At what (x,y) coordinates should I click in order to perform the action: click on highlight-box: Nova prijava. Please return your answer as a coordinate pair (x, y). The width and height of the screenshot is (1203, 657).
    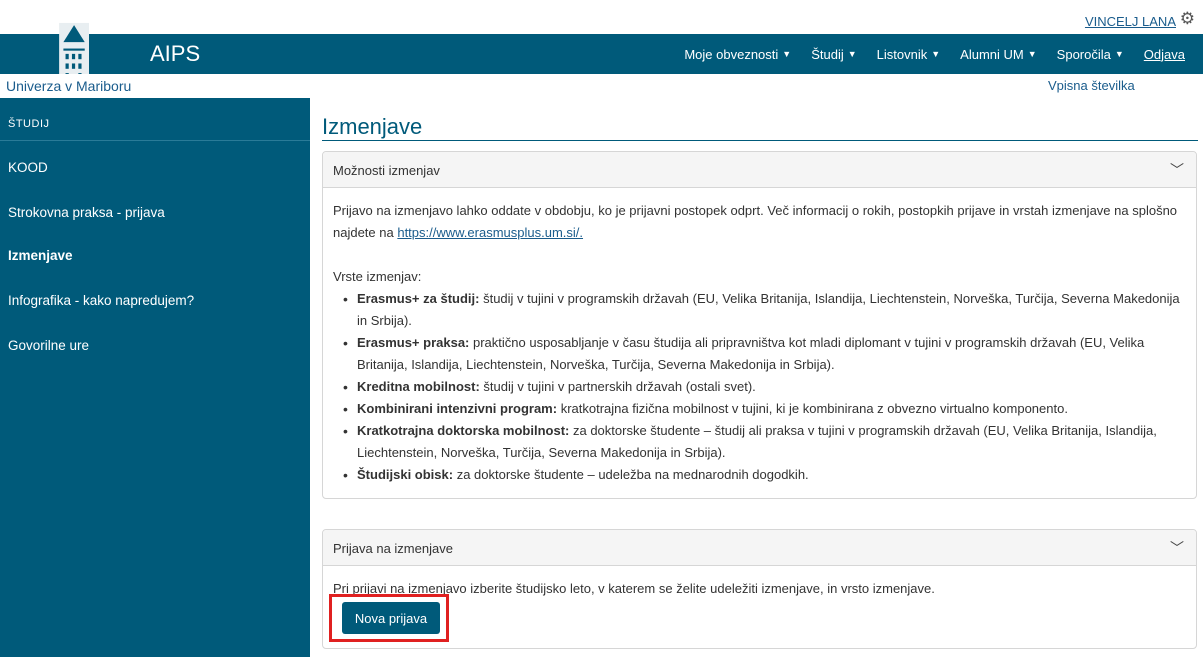
    Looking at the image, I should click on (389, 618).